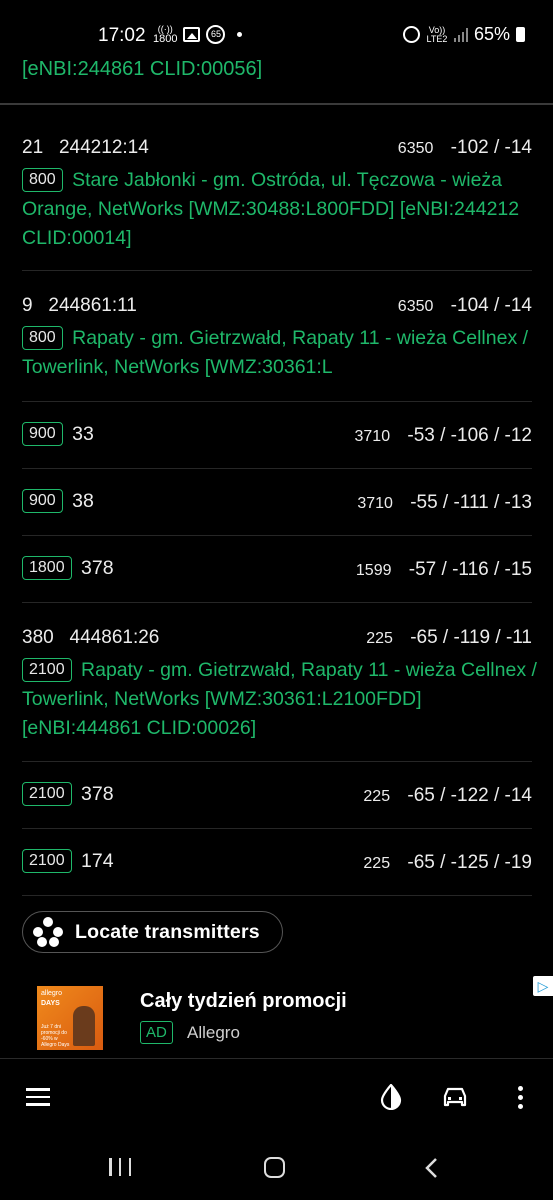 This screenshot has height=1200, width=553. Describe the element at coordinates (114, 637) in the screenshot. I see `cell-id: 444861:26` at that location.